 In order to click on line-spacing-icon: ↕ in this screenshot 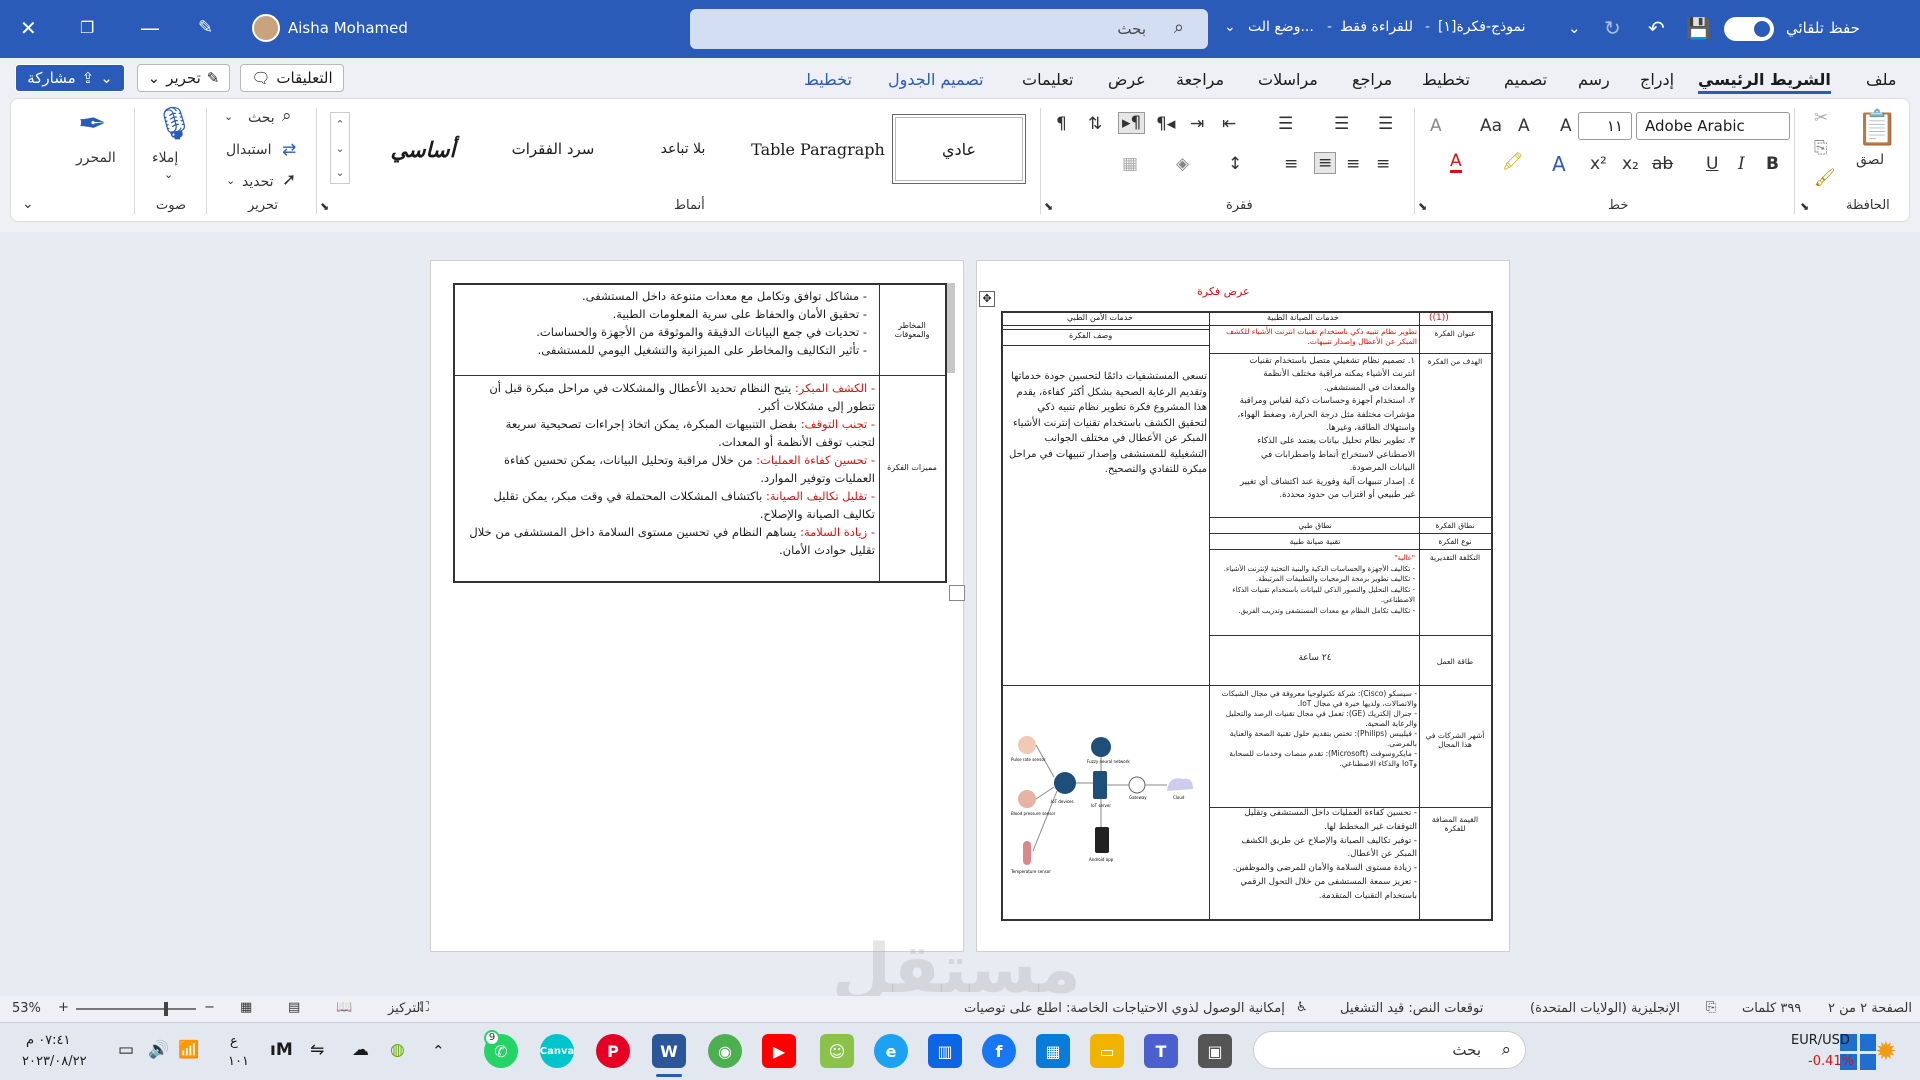, I will do `click(1235, 164)`.